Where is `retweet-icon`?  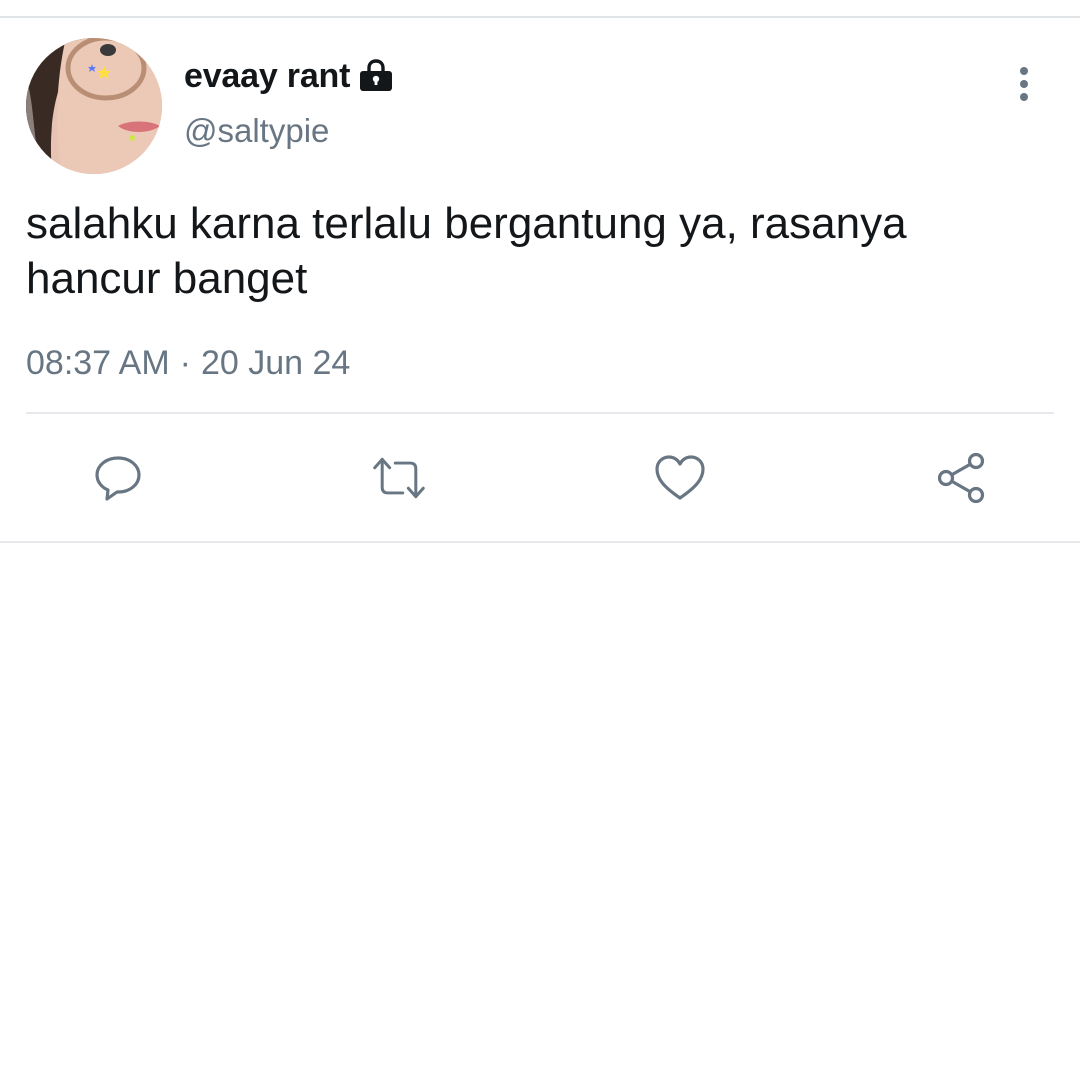 retweet-icon is located at coordinates (399, 478).